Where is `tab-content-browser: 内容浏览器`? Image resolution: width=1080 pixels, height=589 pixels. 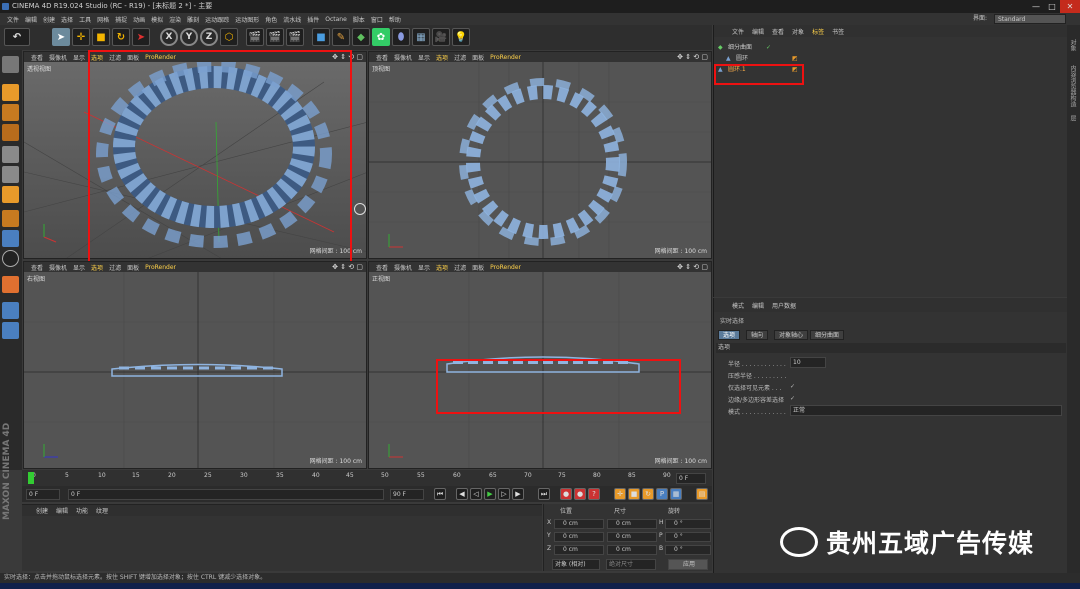 tab-content-browser: 内容浏览器 is located at coordinates (1072, 80).